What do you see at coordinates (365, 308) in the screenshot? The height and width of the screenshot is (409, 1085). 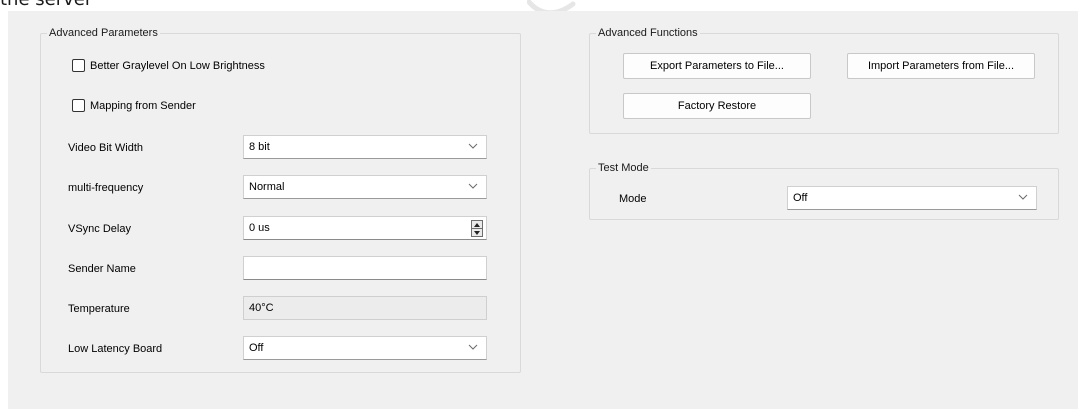 I see `temperature-readonly-field: 40°C` at bounding box center [365, 308].